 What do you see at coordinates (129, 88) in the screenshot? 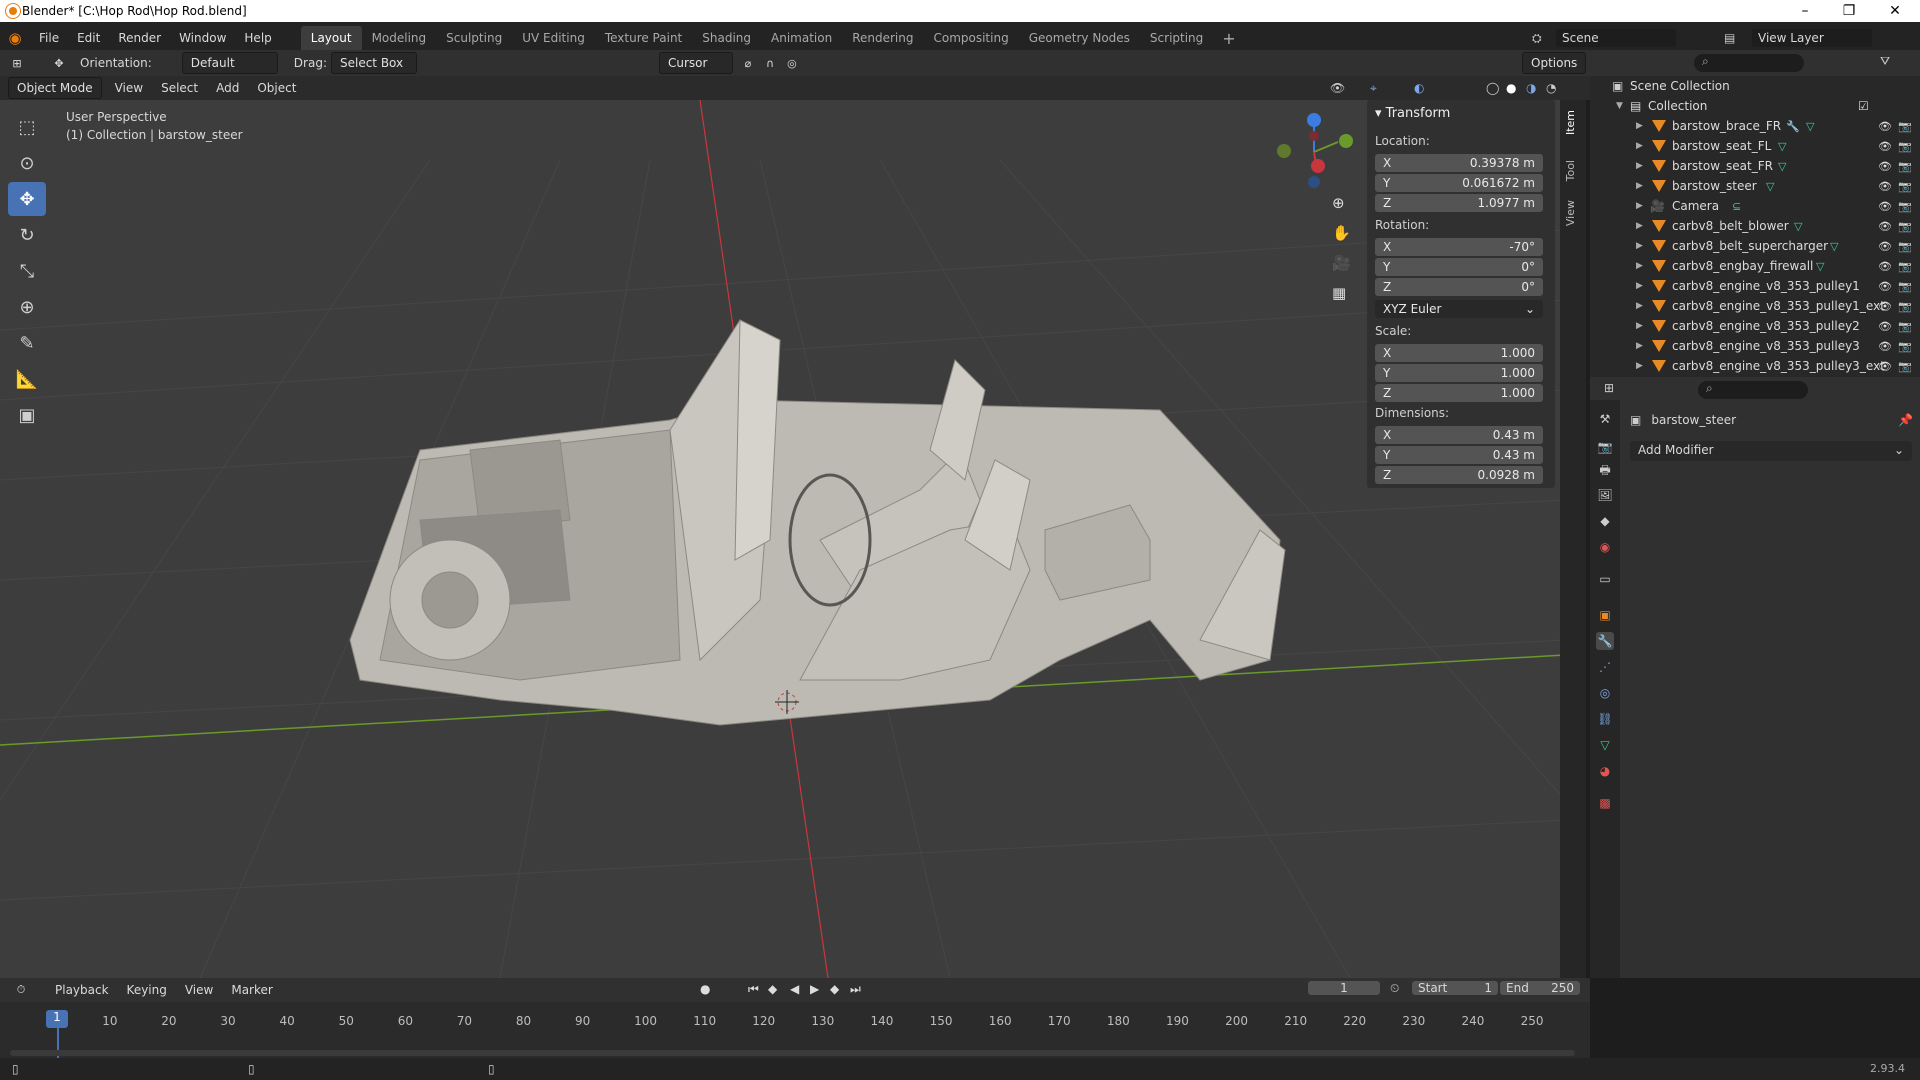
I see `viewport-menu-view: View` at bounding box center [129, 88].